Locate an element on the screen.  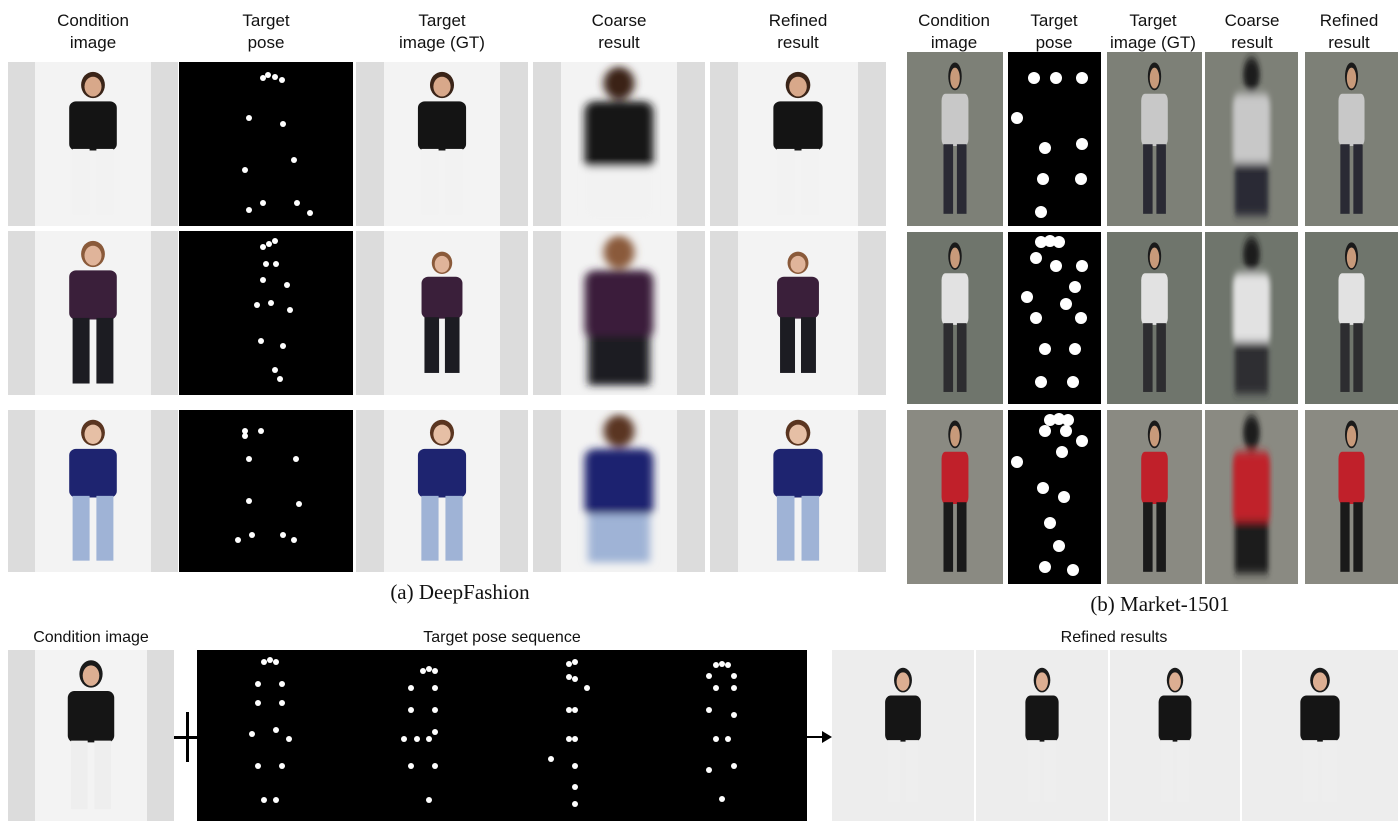
mk-header-gt: Target image (GT) is located at coordinates (1153, 31).